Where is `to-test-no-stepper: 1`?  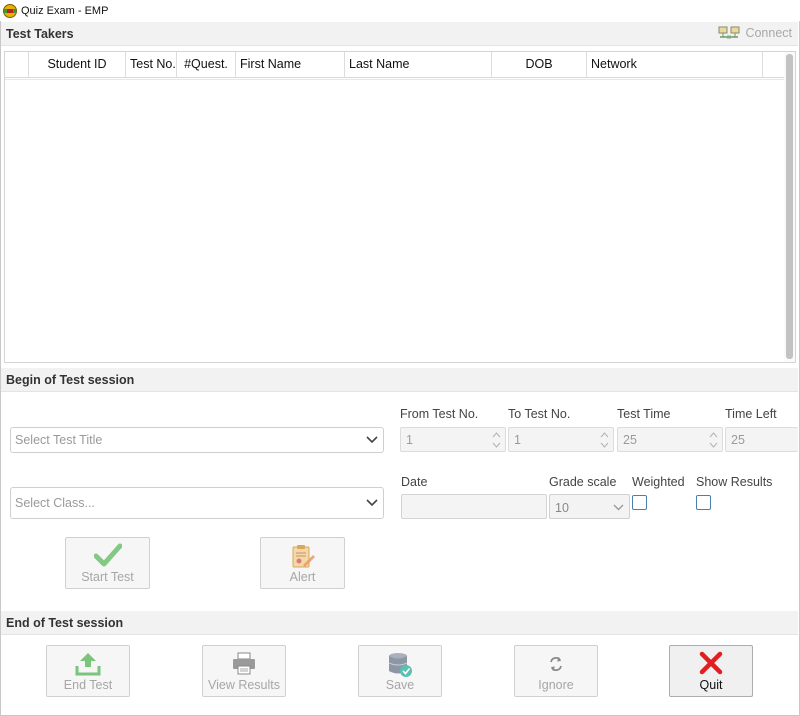
to-test-no-stepper: 1 is located at coordinates (561, 439).